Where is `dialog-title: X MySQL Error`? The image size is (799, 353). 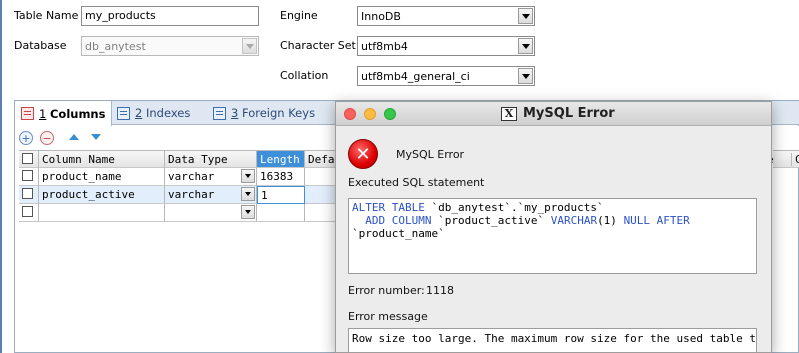
dialog-title: X MySQL Error is located at coordinates (558, 113).